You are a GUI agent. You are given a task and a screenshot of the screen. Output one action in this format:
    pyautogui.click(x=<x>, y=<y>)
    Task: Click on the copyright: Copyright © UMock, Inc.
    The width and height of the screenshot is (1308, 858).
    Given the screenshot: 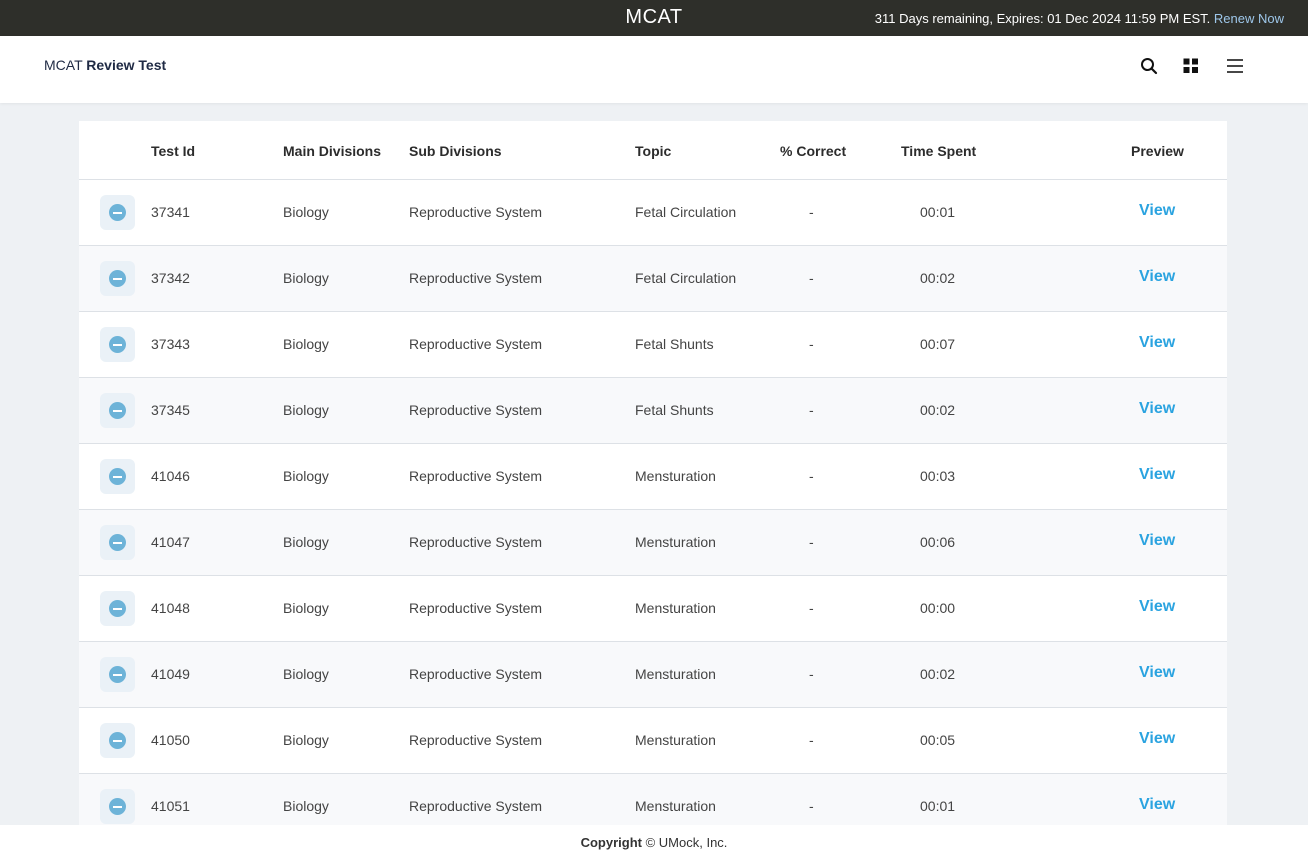 What is the action you would take?
    pyautogui.click(x=654, y=842)
    